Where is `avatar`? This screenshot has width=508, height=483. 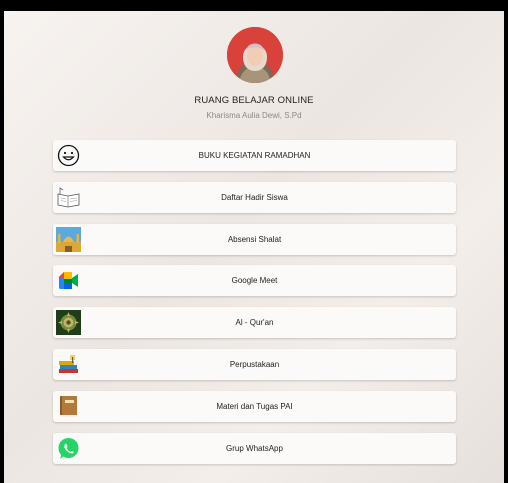 avatar is located at coordinates (255, 55).